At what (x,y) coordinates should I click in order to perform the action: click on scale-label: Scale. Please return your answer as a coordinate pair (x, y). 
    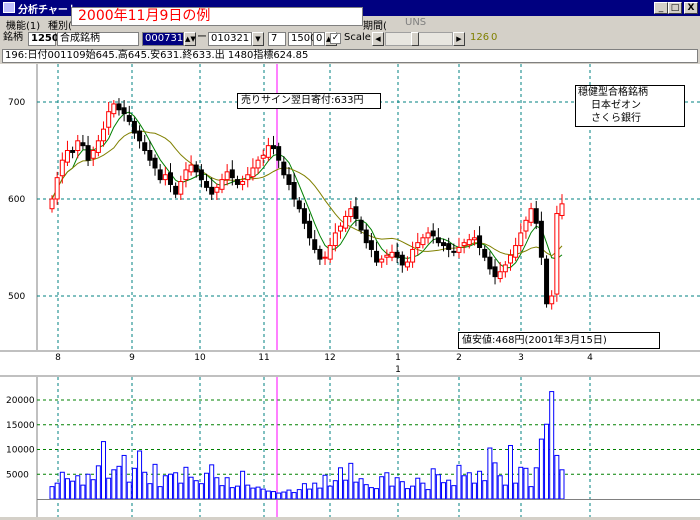
    Looking at the image, I should click on (357, 37).